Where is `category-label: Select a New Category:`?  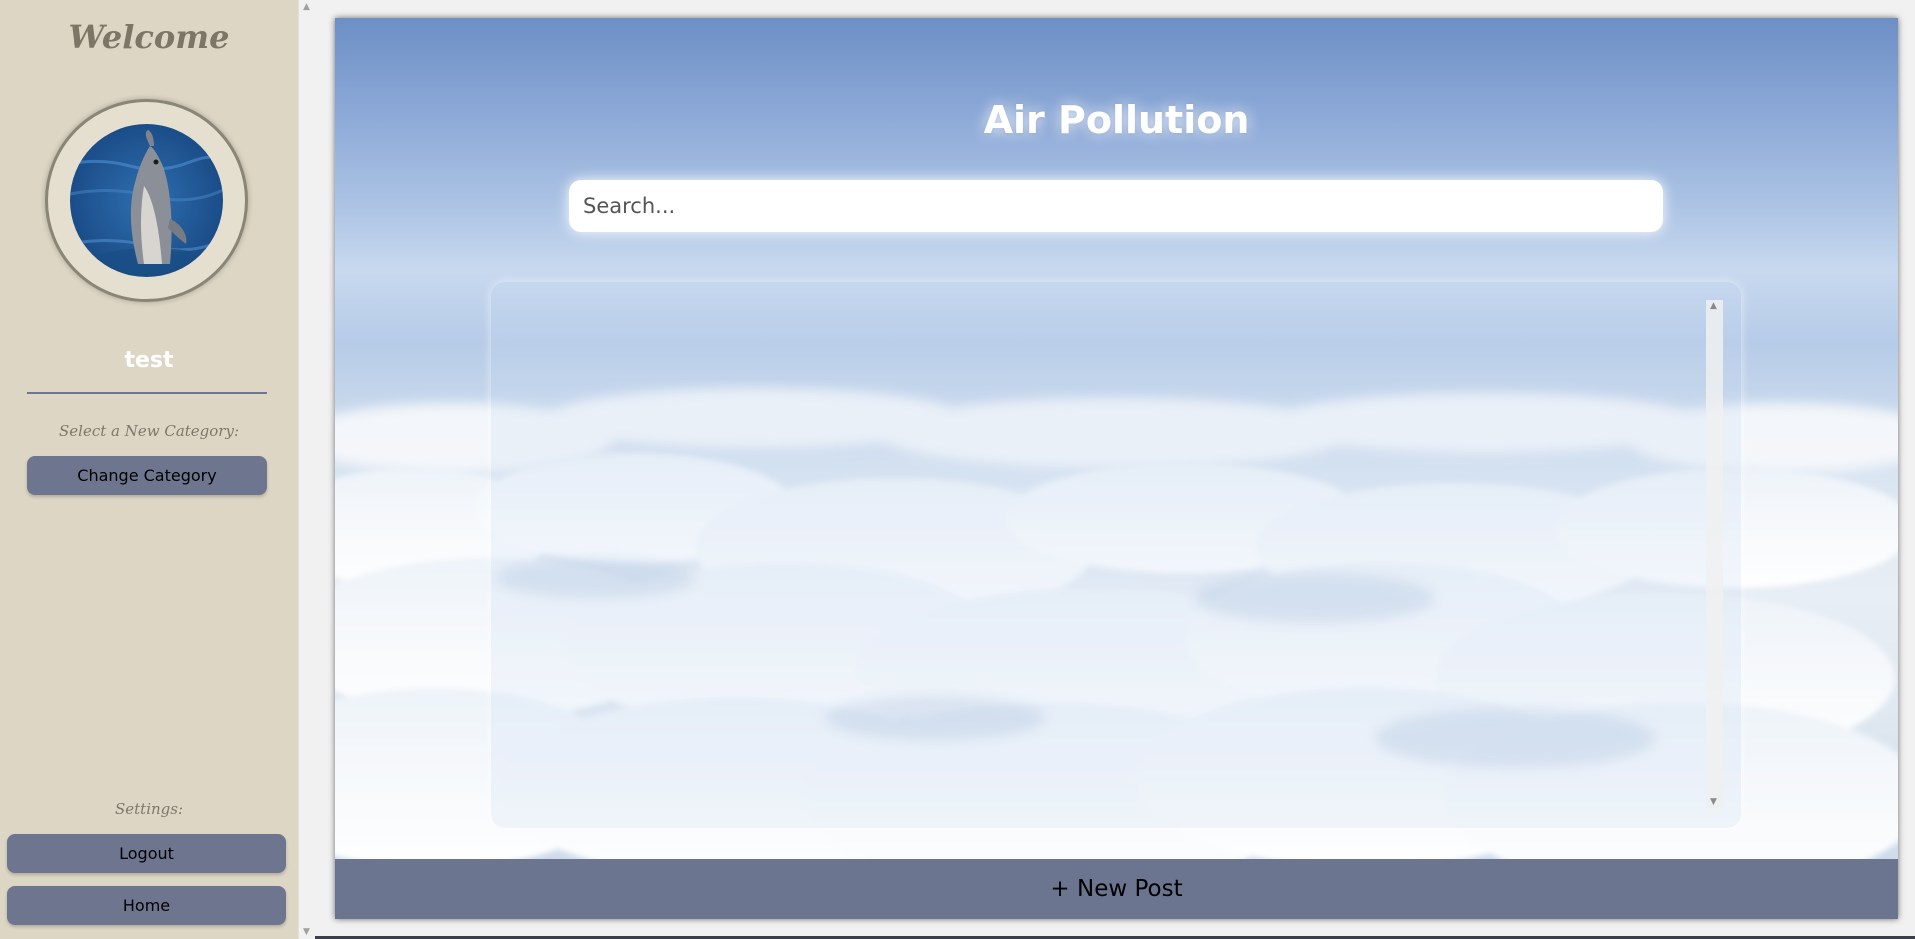
category-label: Select a New Category: is located at coordinates (149, 431).